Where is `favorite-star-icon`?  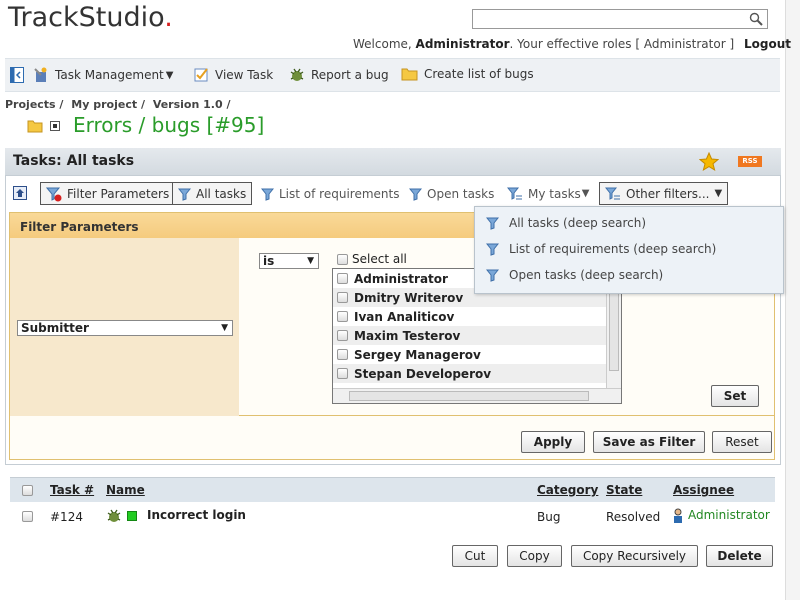
favorite-star-icon is located at coordinates (709, 162).